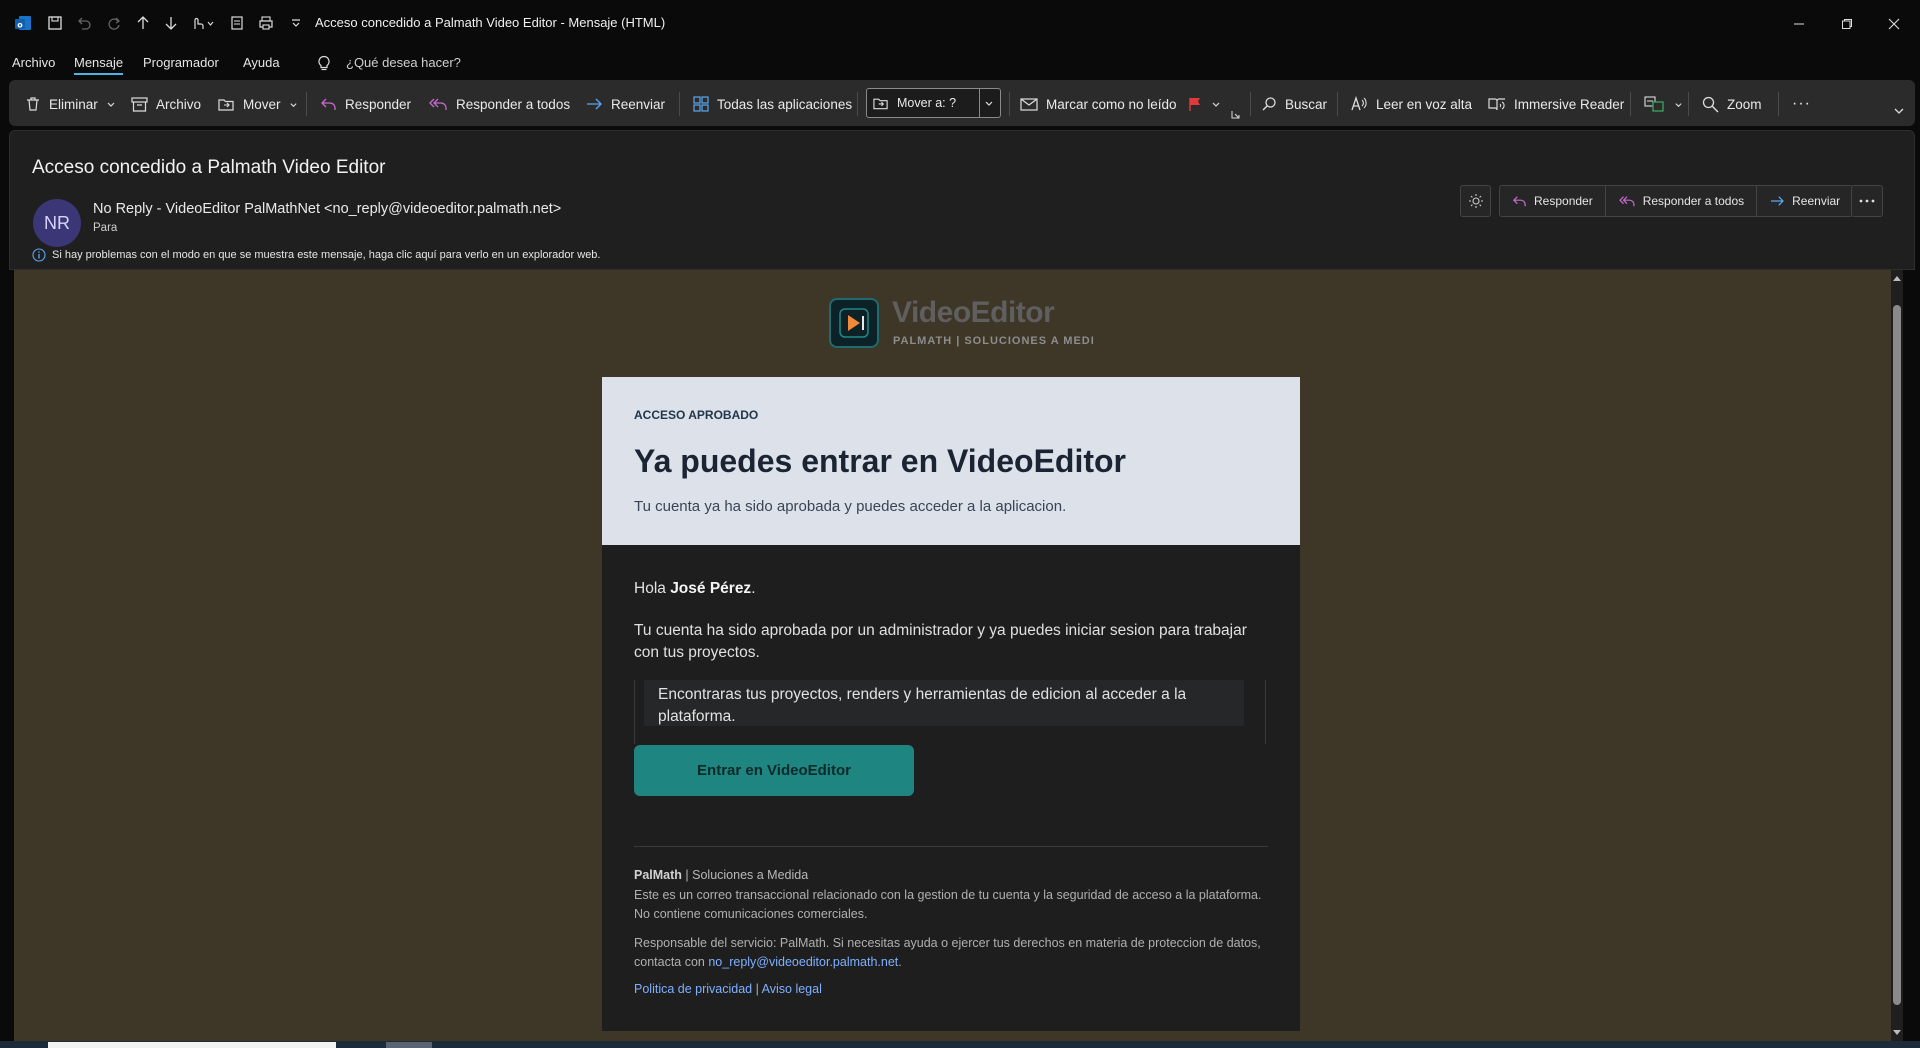 This screenshot has width=1920, height=1048. I want to click on outlook-icon: o, so click(23, 23).